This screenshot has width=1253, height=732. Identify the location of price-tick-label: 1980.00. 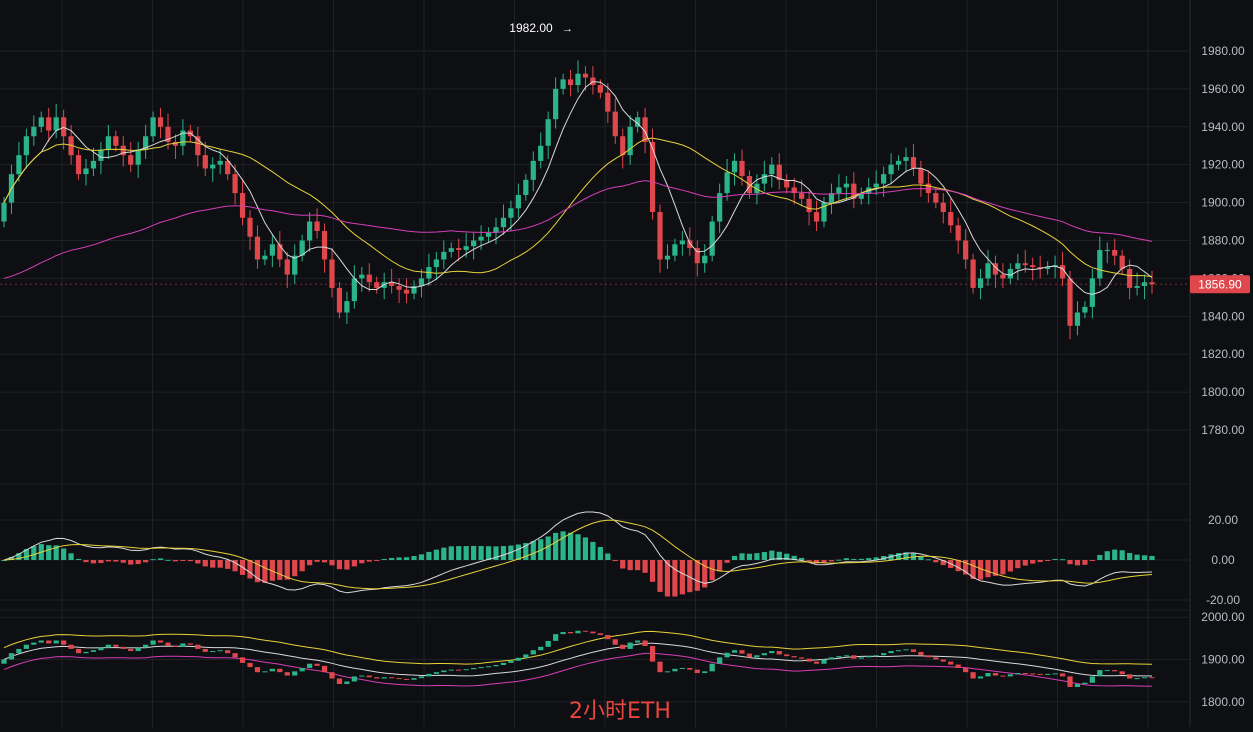
(1223, 51).